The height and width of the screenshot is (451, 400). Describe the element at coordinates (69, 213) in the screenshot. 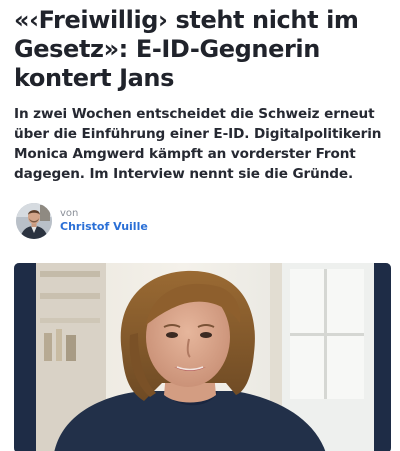

I see `byline-prefix: von` at that location.